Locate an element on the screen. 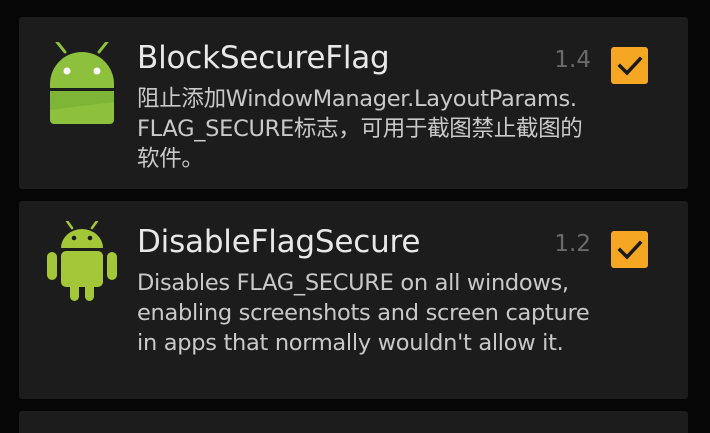 The height and width of the screenshot is (433, 710). android-robot-icon is located at coordinates (82, 262).